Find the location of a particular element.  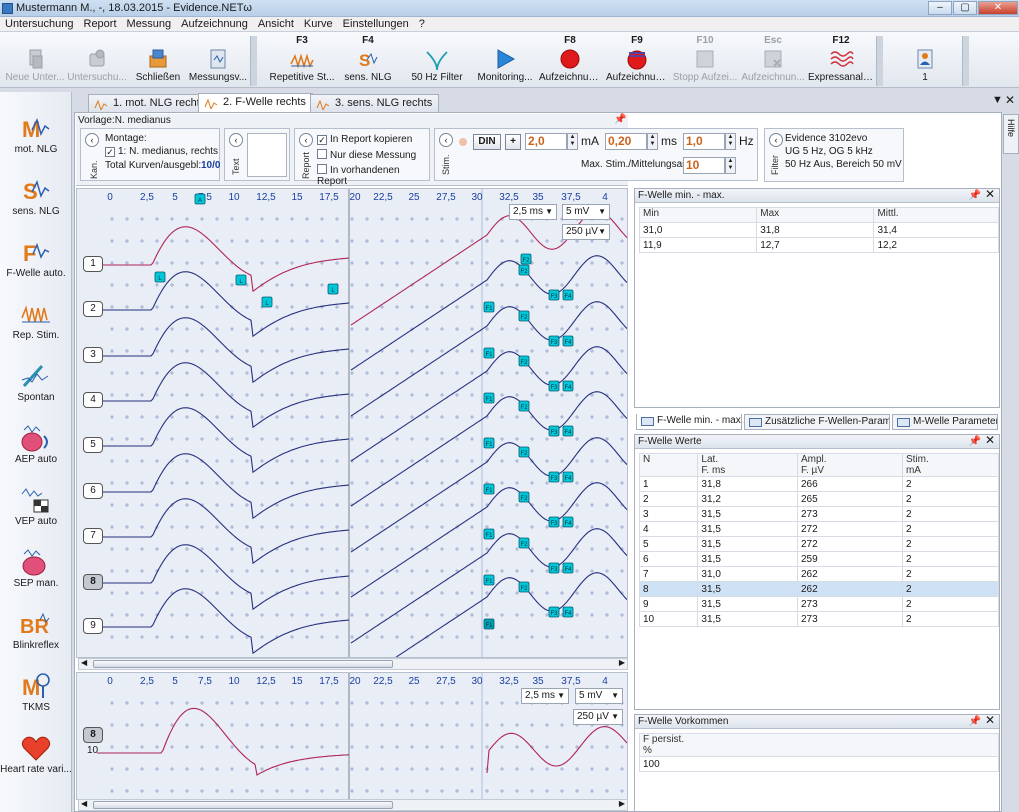

copy-to-report-option: ✓ In Report kopieren is located at coordinates (364, 139).